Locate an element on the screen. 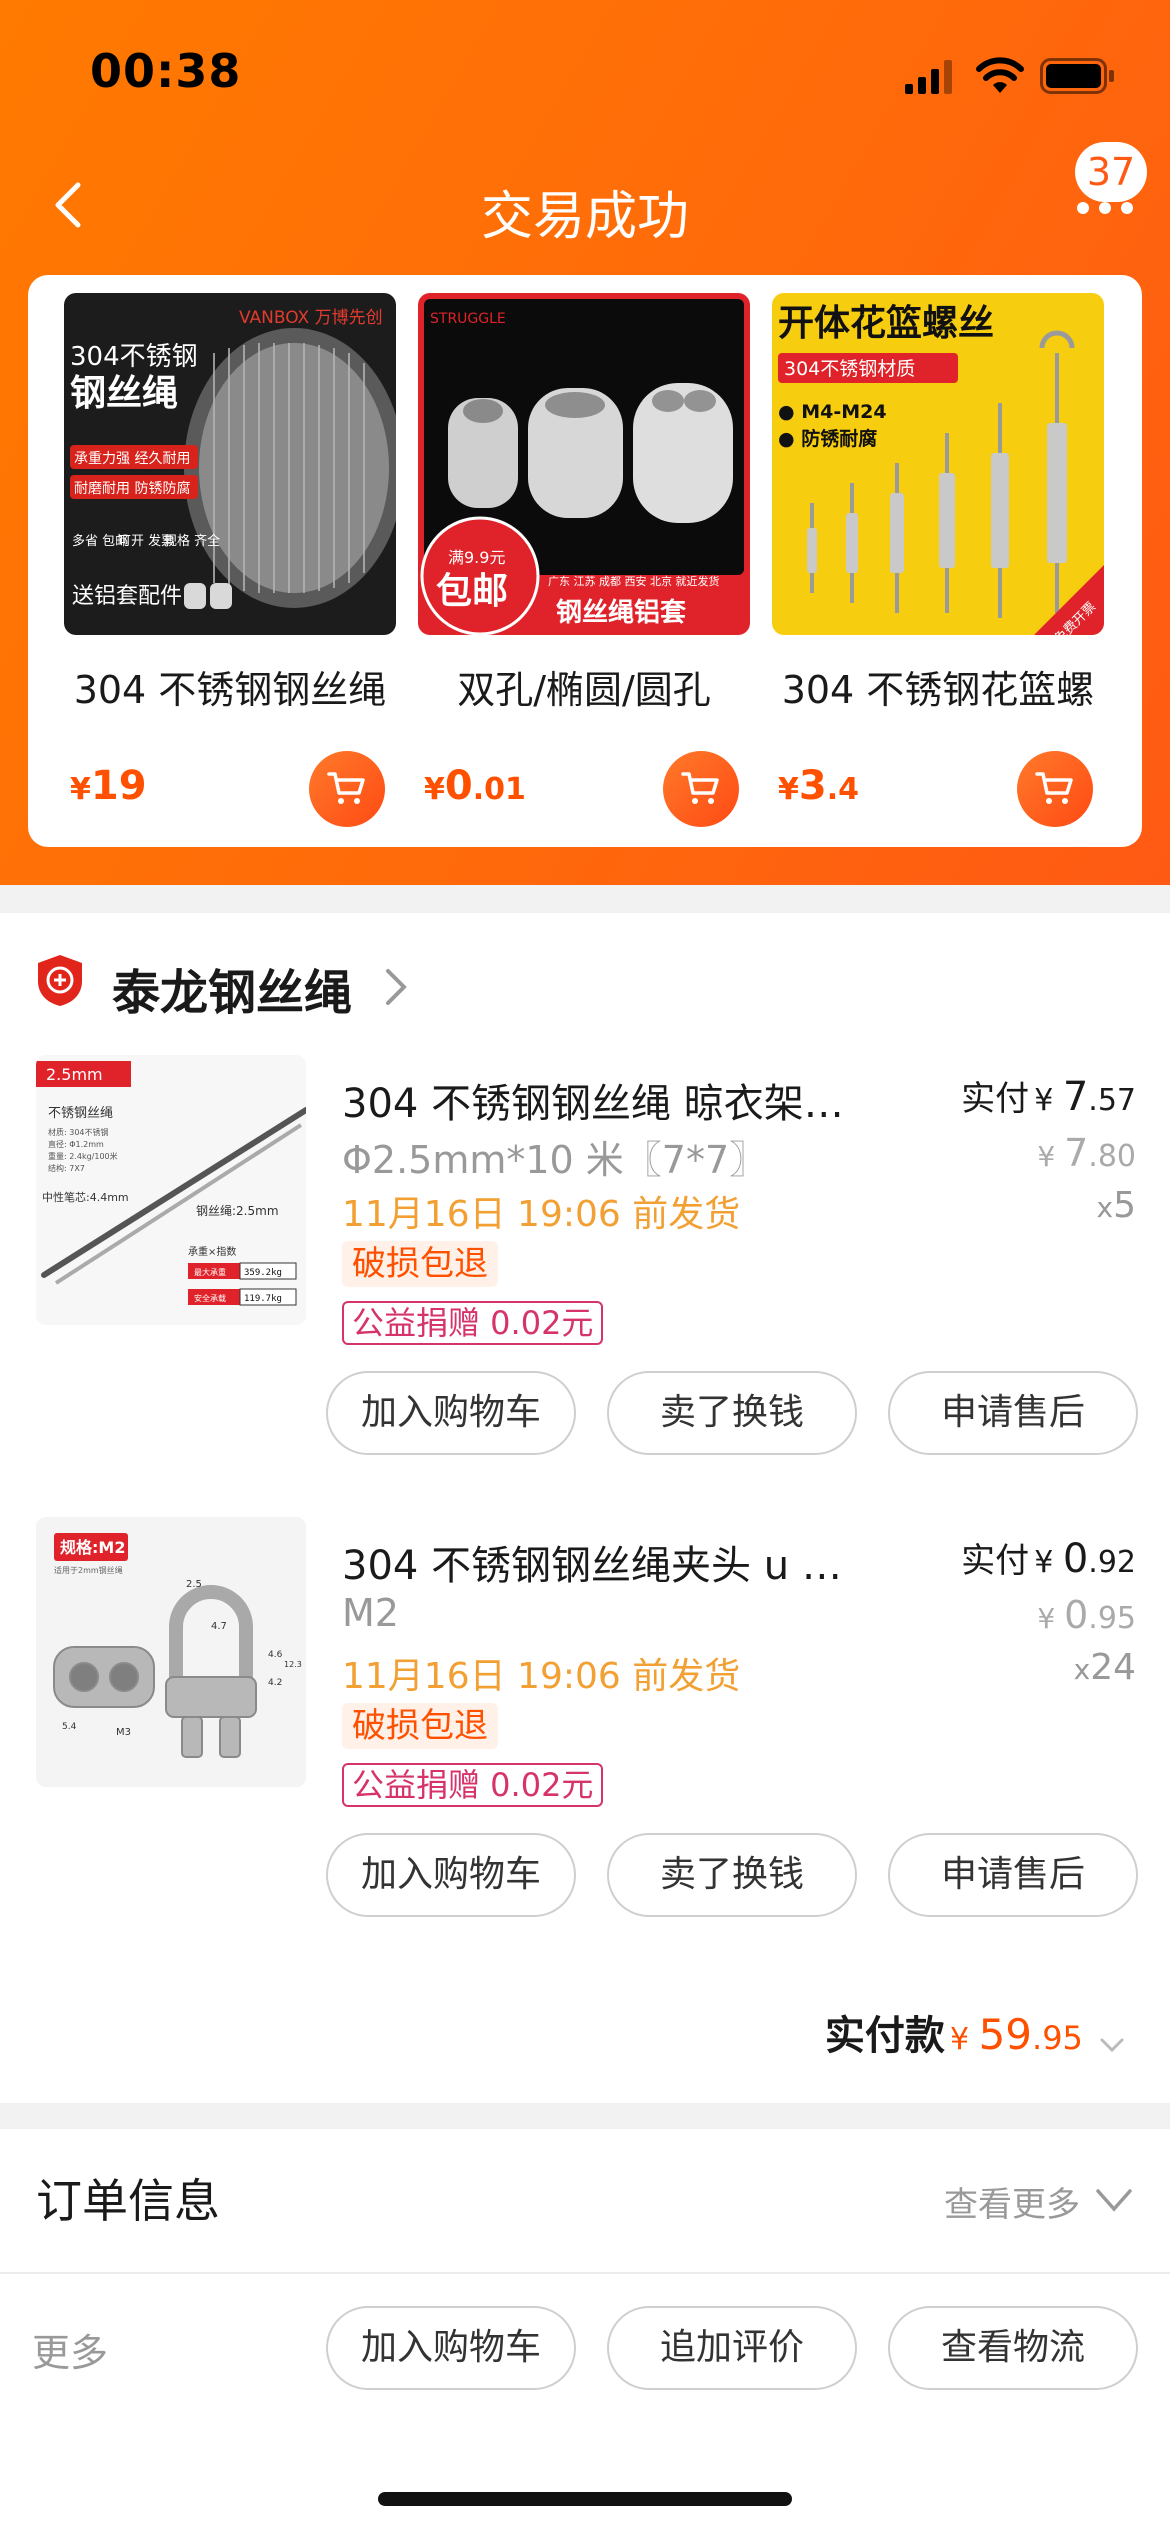 The height and width of the screenshot is (2532, 1170). svg-text: 钢丝绳铝套 is located at coordinates (621, 613).